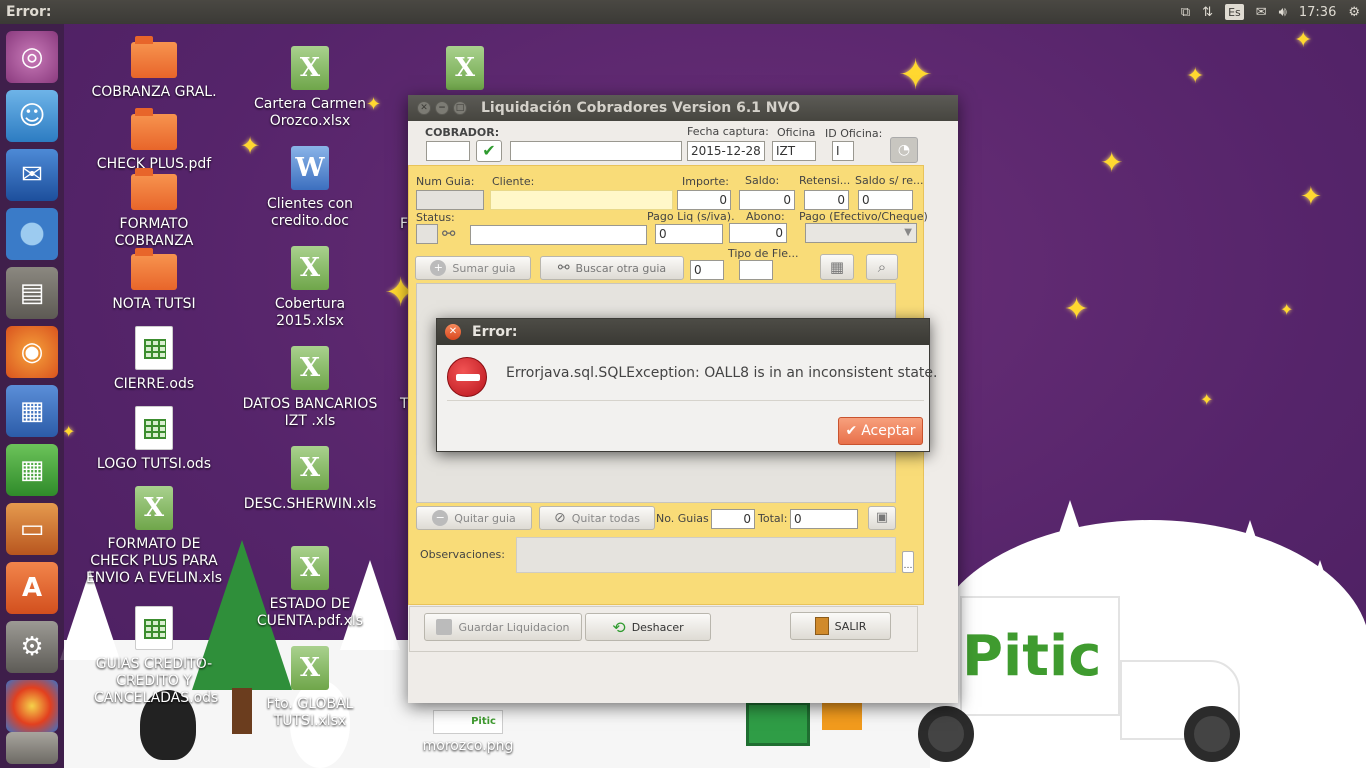 The image size is (1366, 768). What do you see at coordinates (485, 518) in the screenshot?
I see `quitar-guia-label: Quitar guia` at bounding box center [485, 518].